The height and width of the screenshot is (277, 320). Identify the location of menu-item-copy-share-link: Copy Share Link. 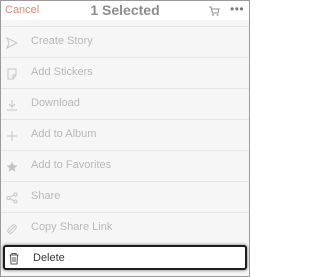
(125, 227).